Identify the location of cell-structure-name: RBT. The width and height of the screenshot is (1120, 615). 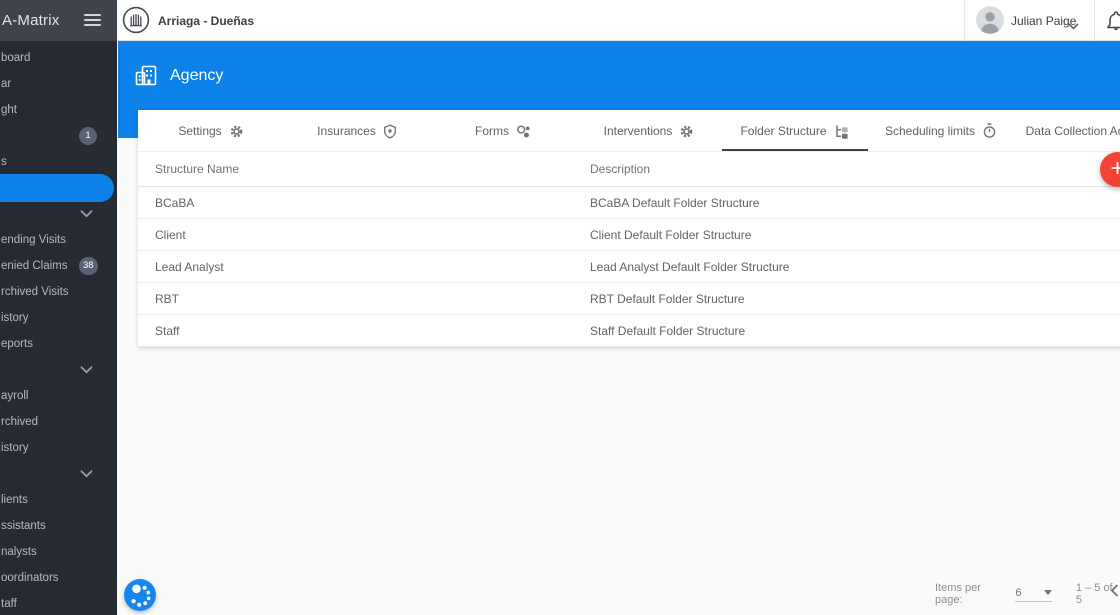
(167, 299).